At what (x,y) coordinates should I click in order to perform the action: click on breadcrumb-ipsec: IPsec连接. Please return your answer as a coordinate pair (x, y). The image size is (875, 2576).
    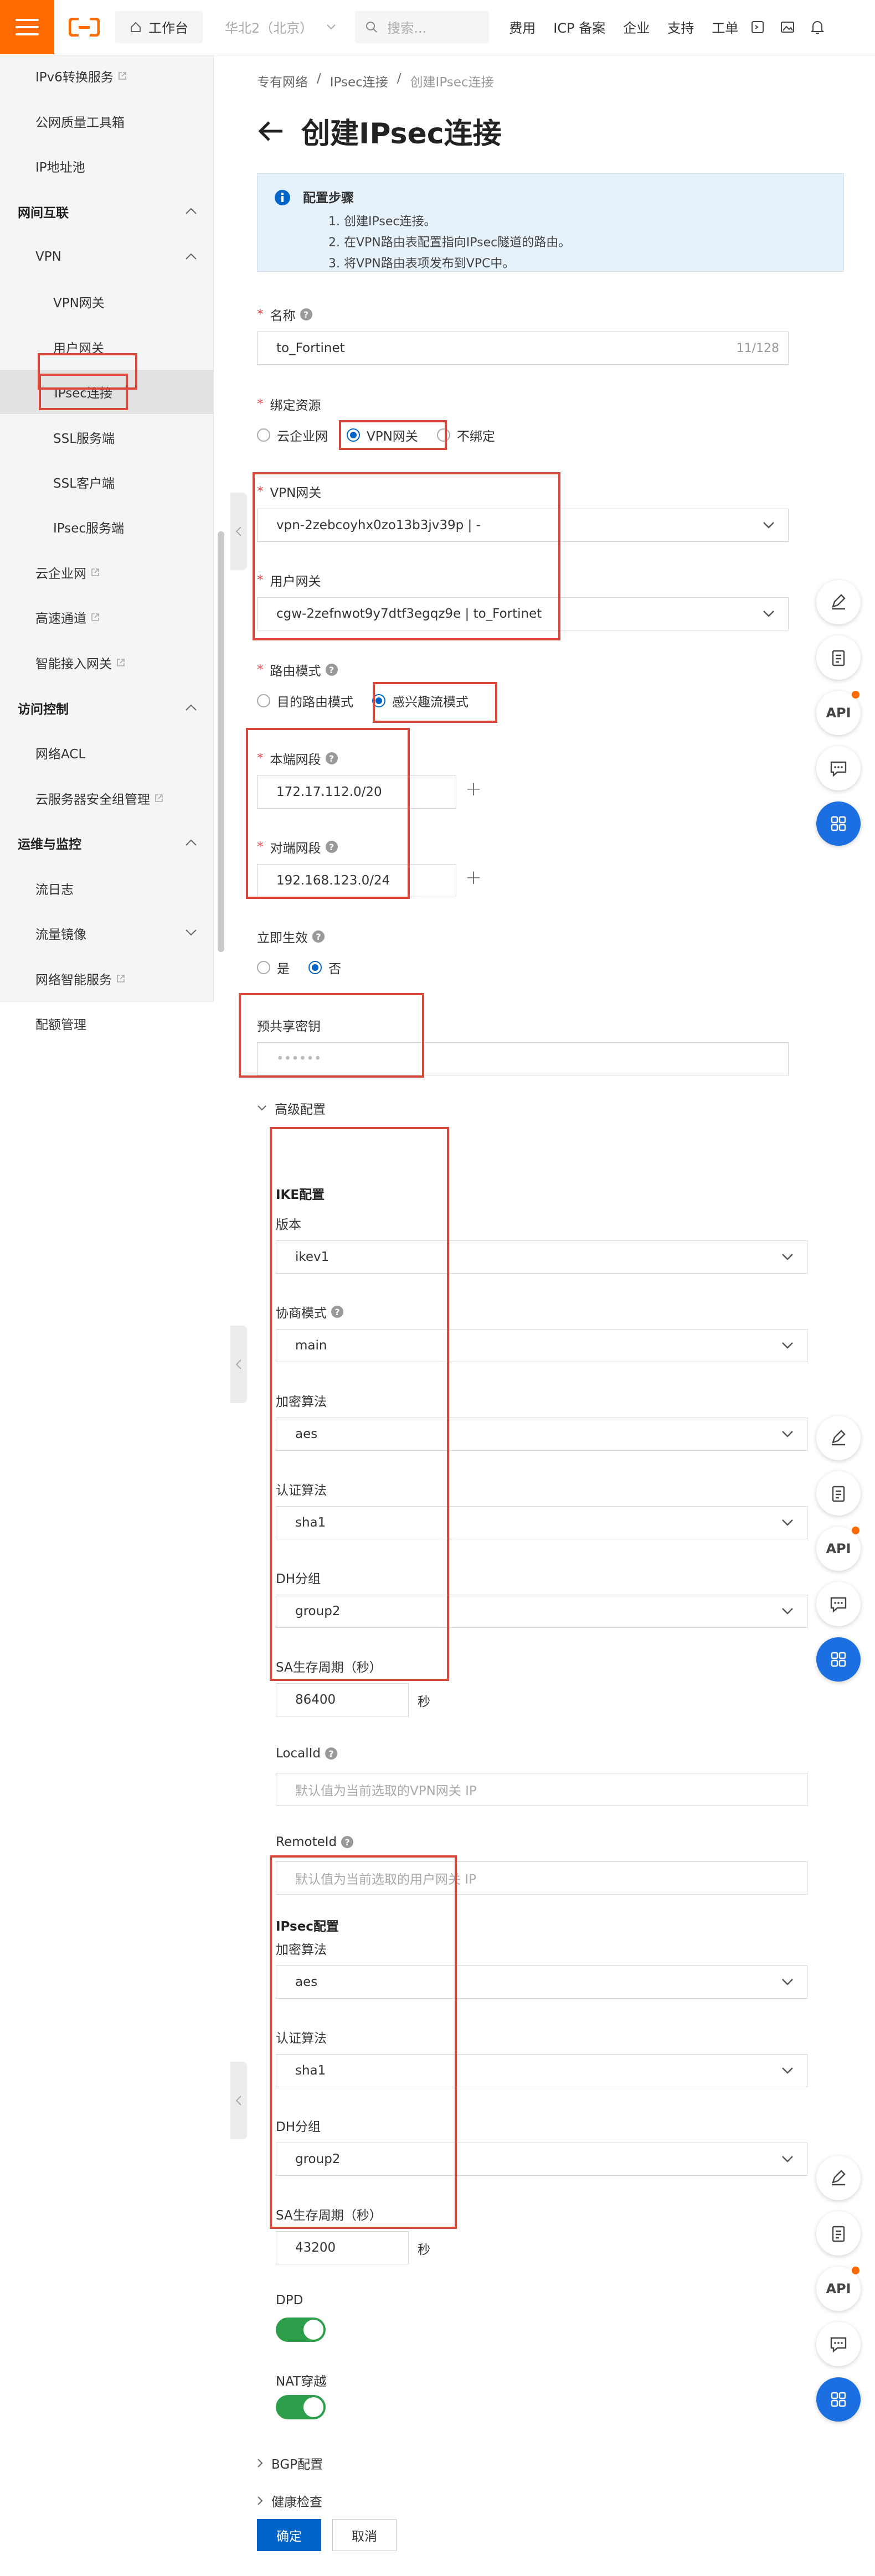
    Looking at the image, I should click on (359, 80).